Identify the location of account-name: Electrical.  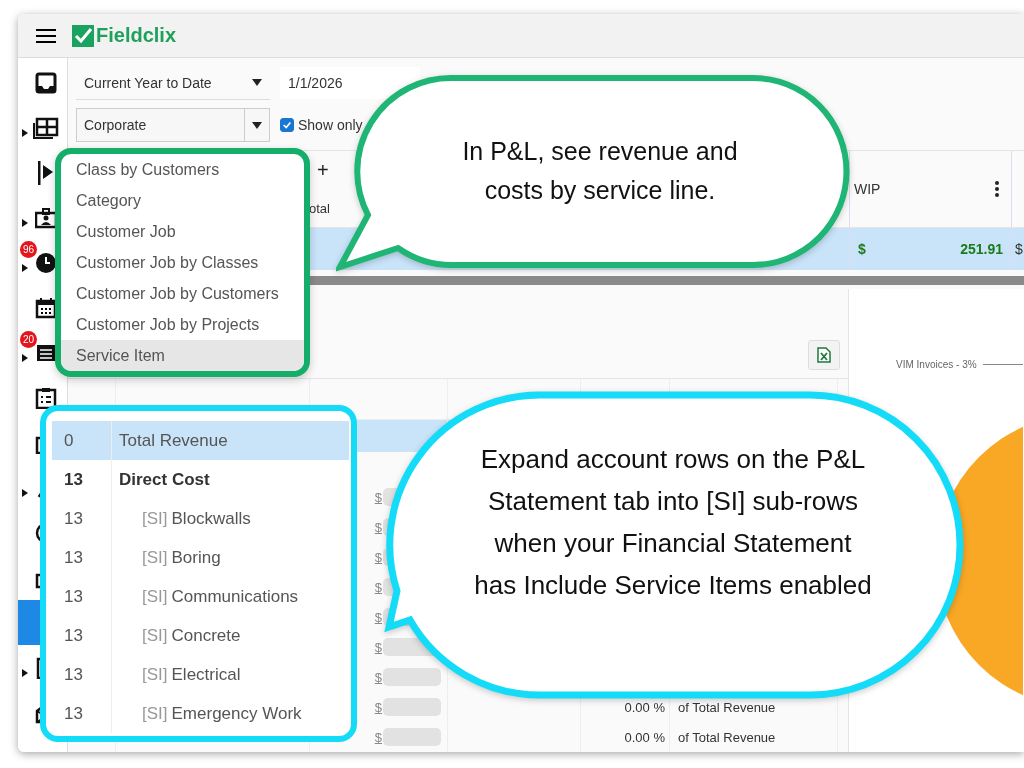
(206, 674).